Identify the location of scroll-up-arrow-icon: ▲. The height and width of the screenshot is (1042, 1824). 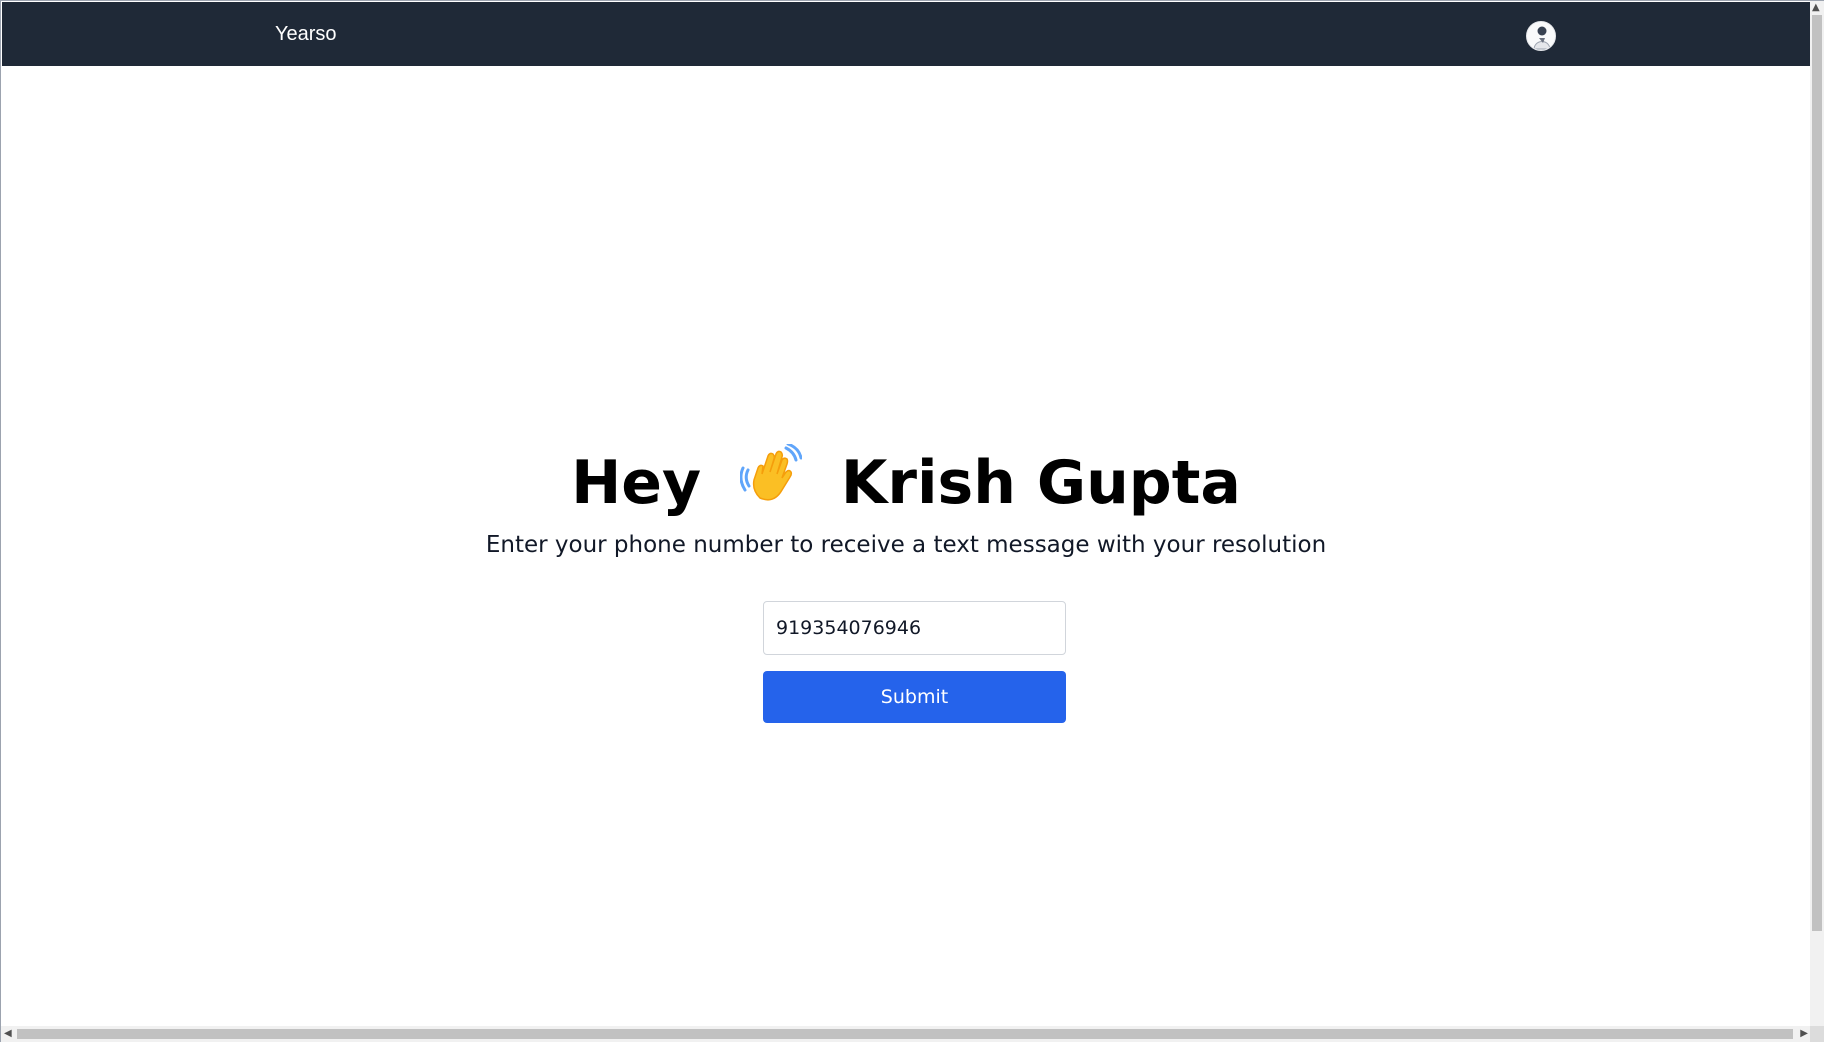
(1816, 8).